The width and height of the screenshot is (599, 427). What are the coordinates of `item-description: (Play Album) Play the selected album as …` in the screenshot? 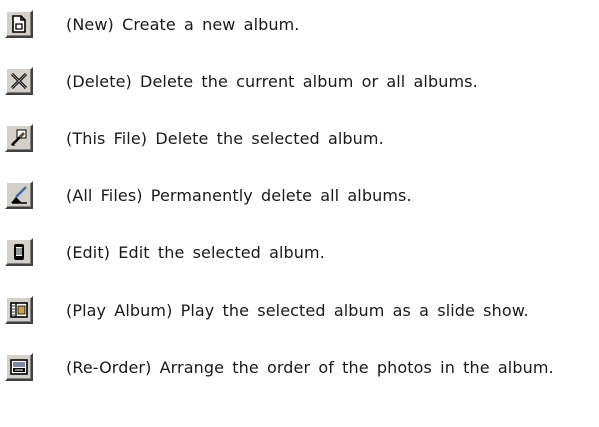 It's located at (297, 310).